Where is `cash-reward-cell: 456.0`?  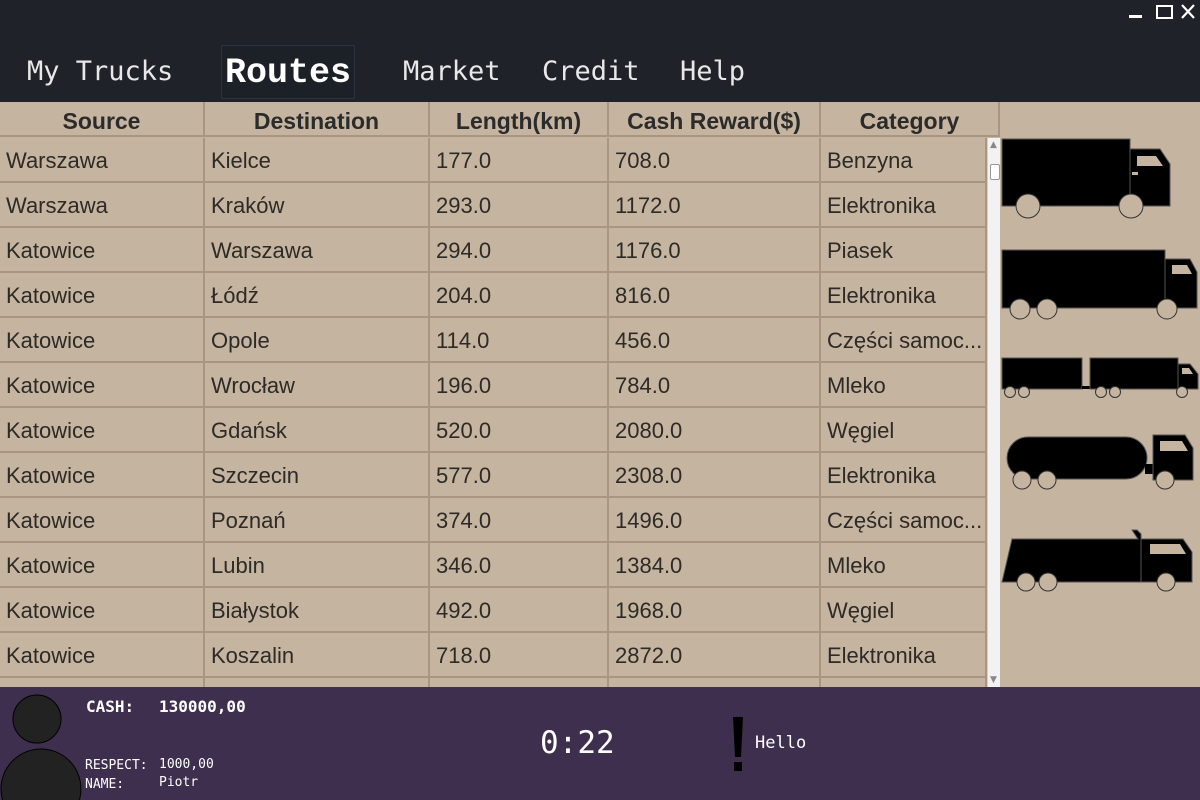 cash-reward-cell: 456.0 is located at coordinates (715, 340).